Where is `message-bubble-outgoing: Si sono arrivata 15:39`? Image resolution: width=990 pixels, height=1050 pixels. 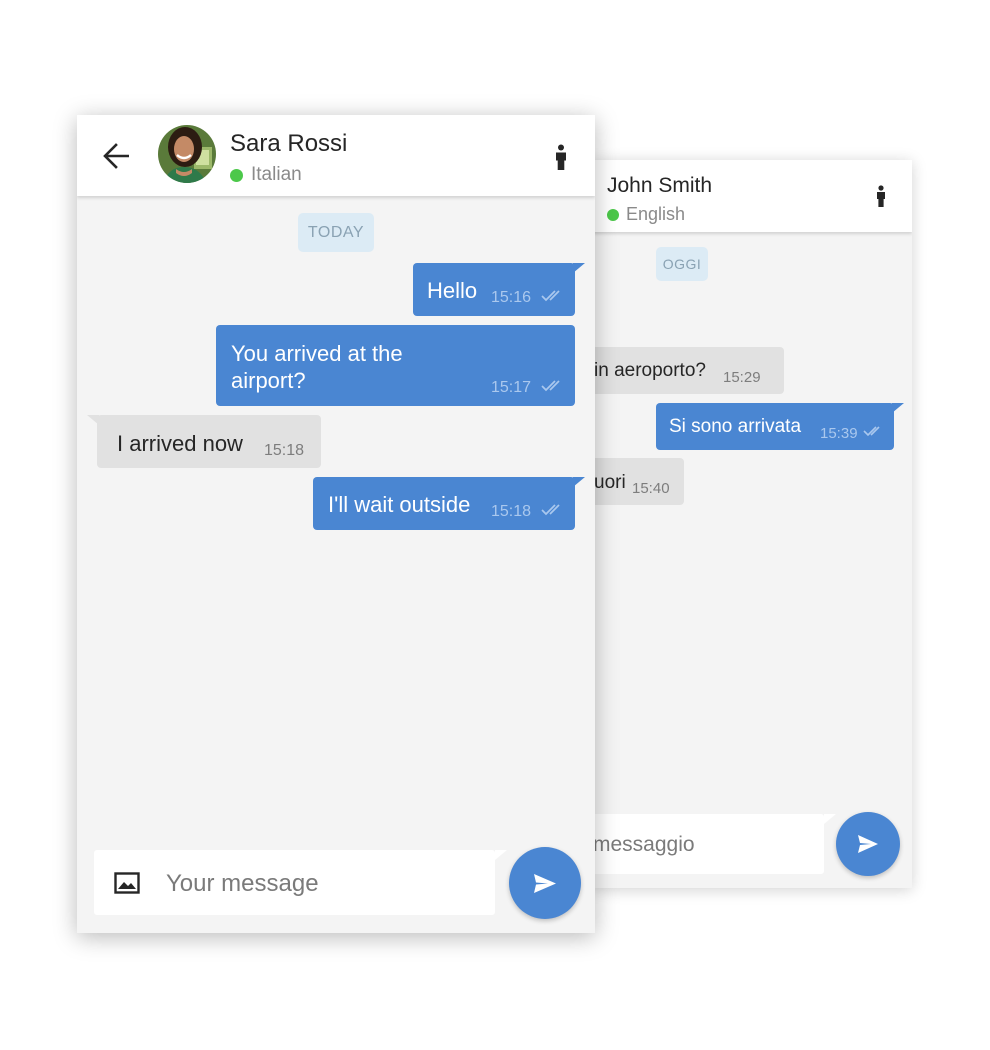 message-bubble-outgoing: Si sono arrivata 15:39 is located at coordinates (780, 426).